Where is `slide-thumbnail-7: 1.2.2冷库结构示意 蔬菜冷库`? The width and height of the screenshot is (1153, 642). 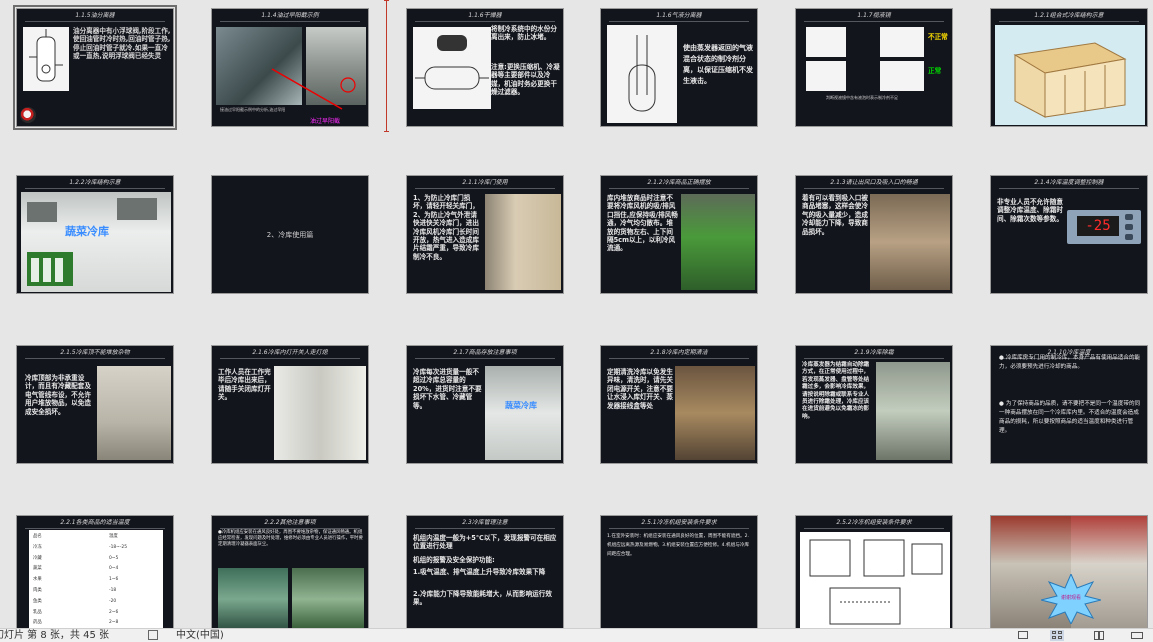
slide-thumbnail-7: 1.2.2冷库结构示意 蔬菜冷库 is located at coordinates (95, 234).